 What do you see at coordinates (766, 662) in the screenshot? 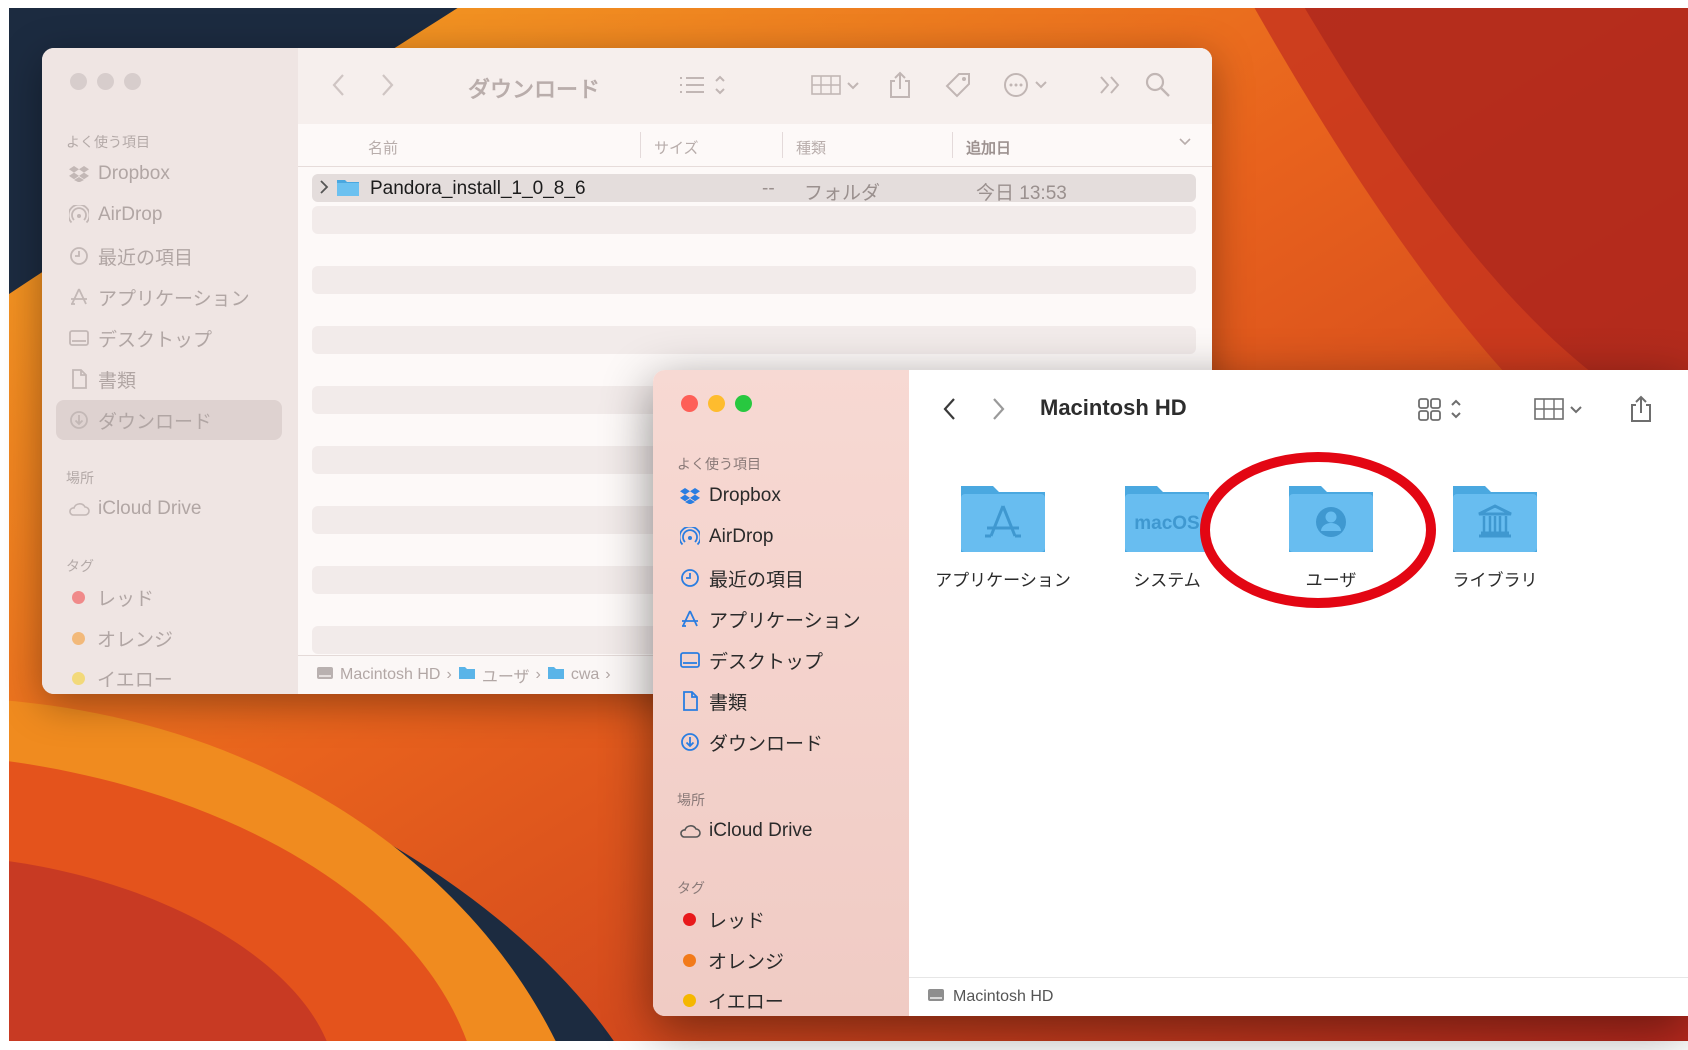
I see `sidebar-item-label: デスクトップ` at bounding box center [766, 662].